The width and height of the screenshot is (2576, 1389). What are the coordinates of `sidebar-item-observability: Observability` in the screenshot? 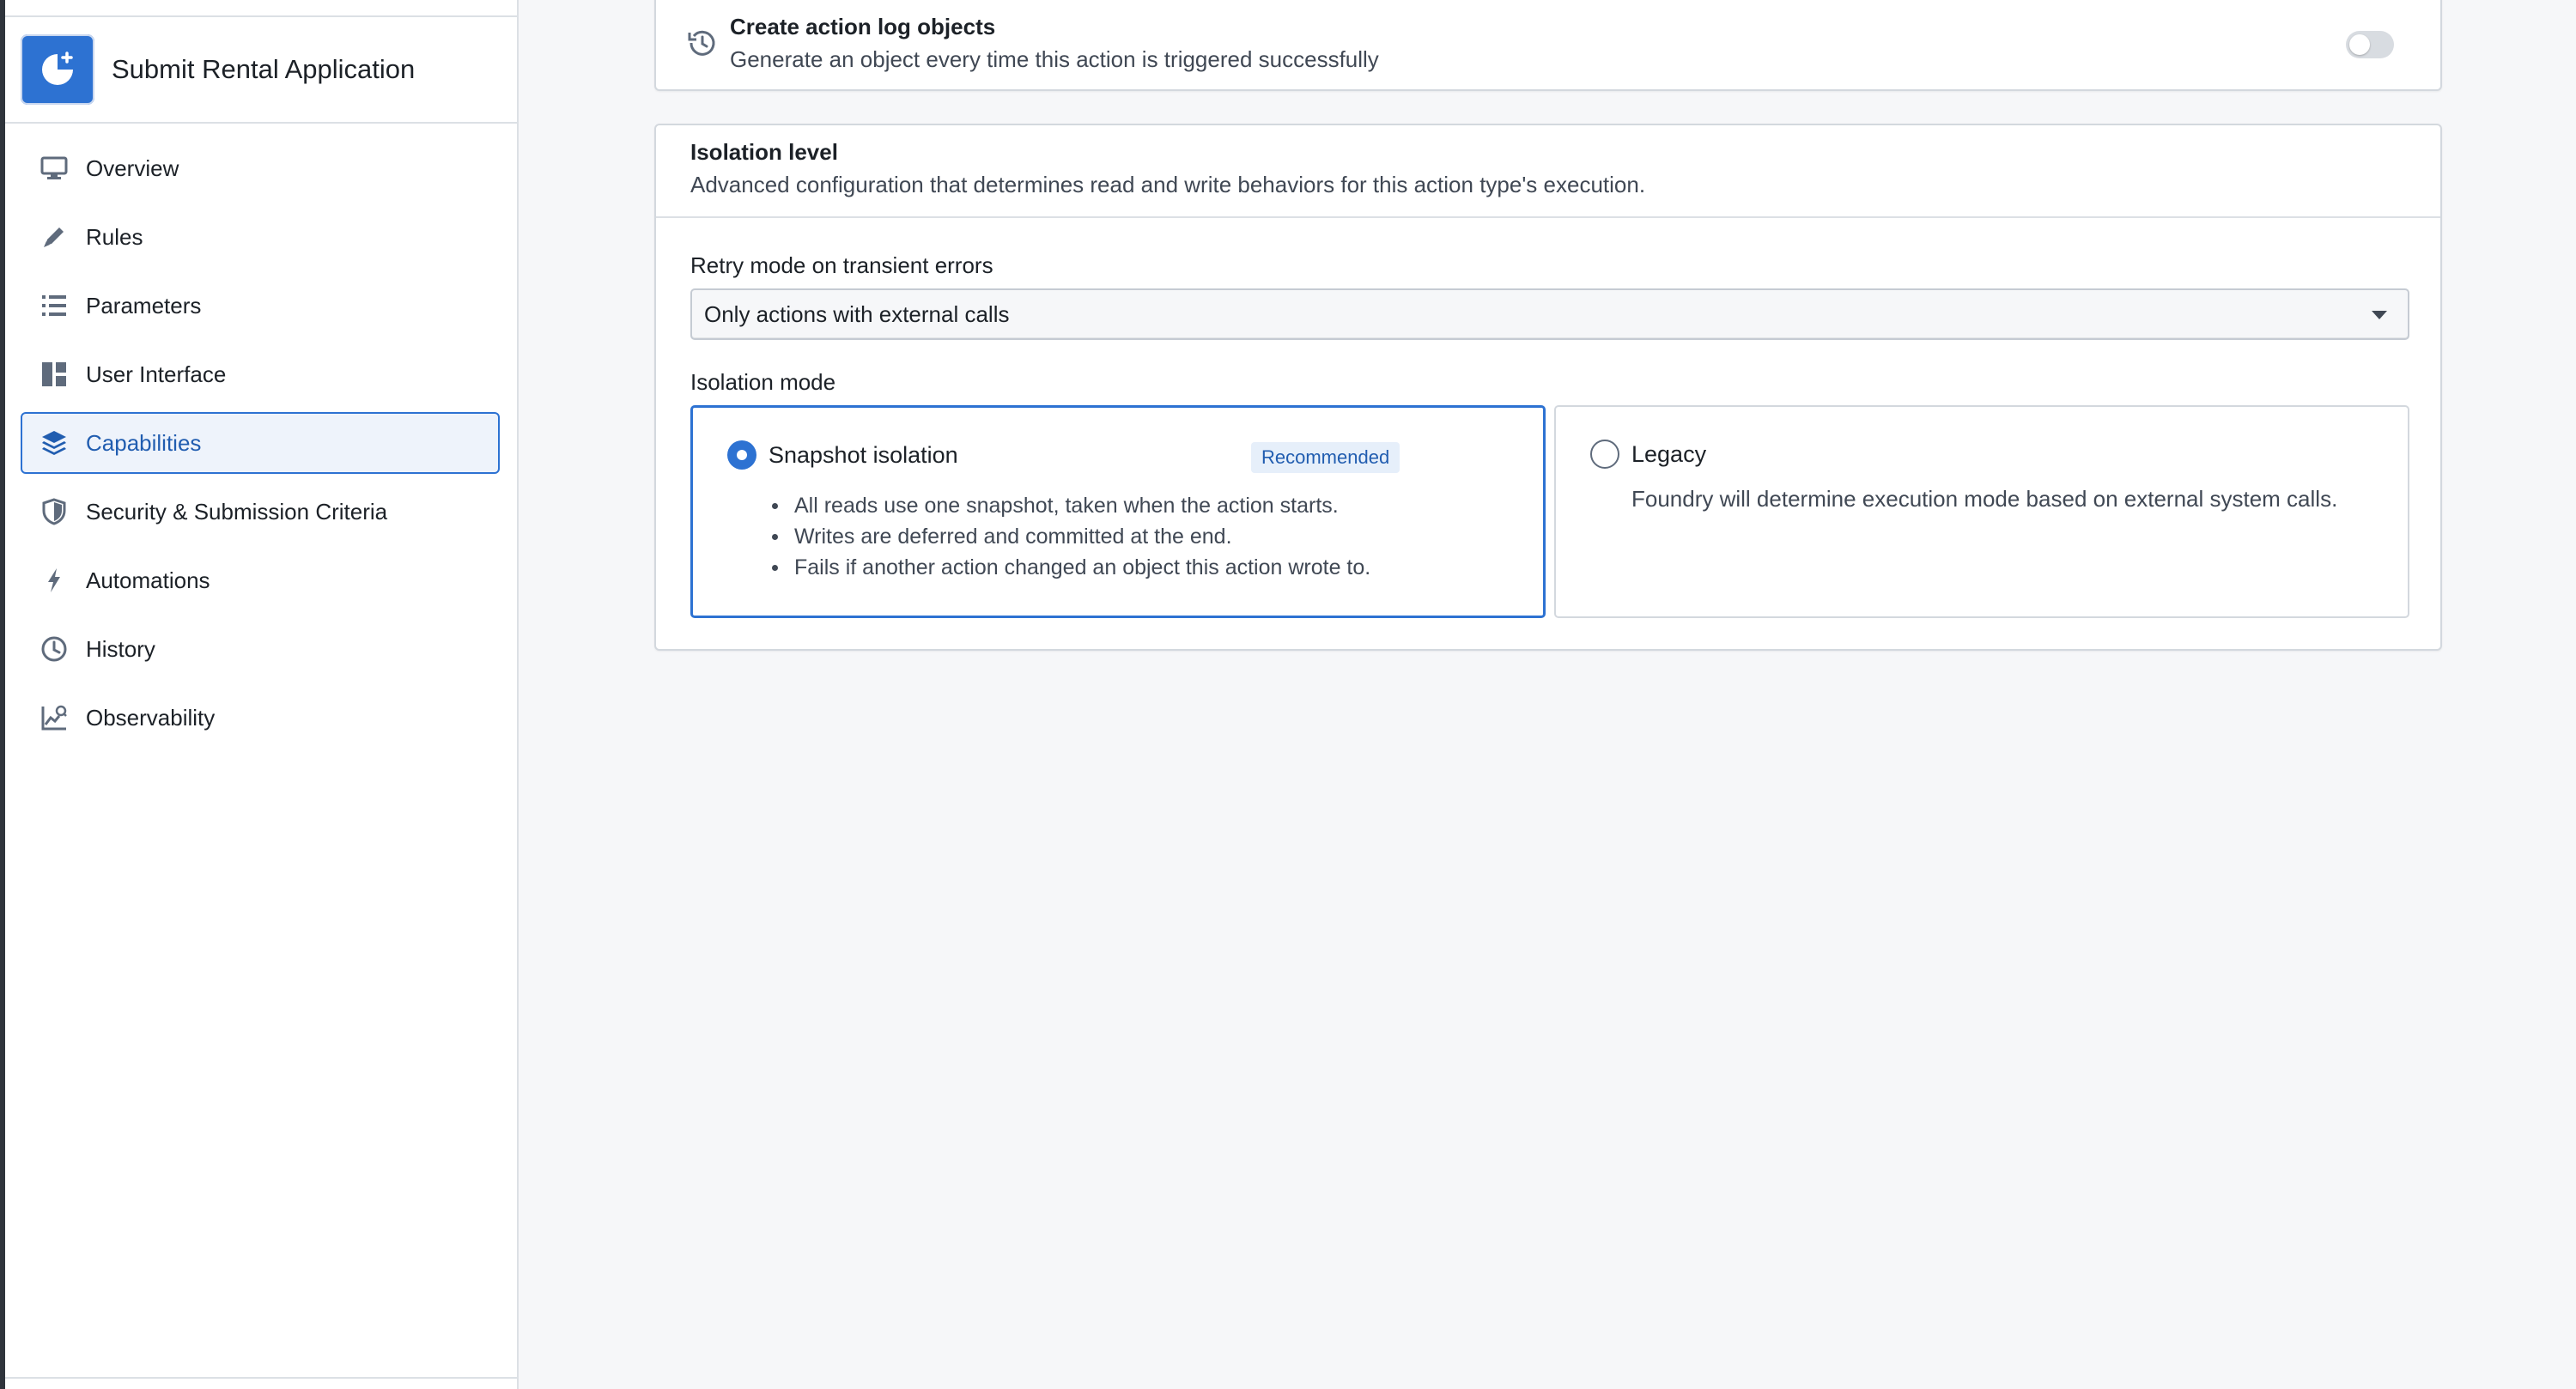 It's located at (260, 718).